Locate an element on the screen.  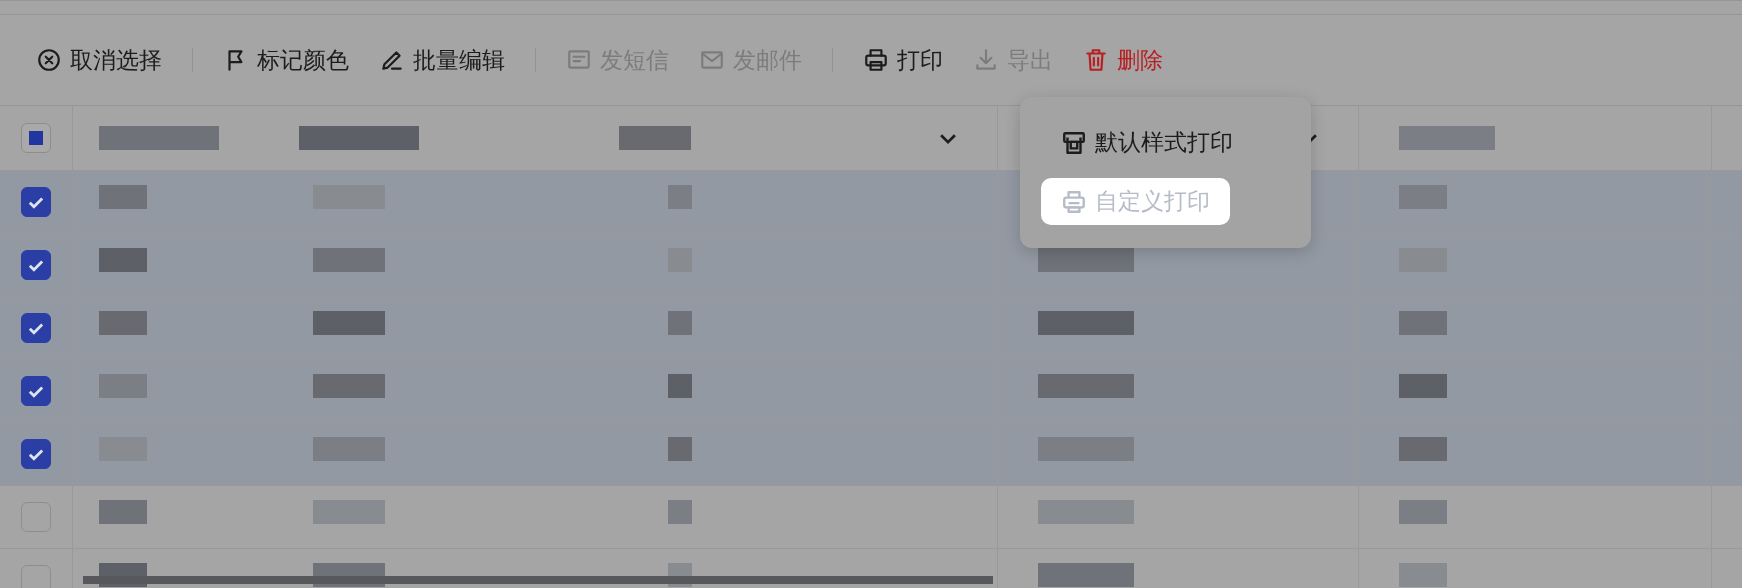
toolbar-button: 批量编辑 is located at coordinates (442, 60).